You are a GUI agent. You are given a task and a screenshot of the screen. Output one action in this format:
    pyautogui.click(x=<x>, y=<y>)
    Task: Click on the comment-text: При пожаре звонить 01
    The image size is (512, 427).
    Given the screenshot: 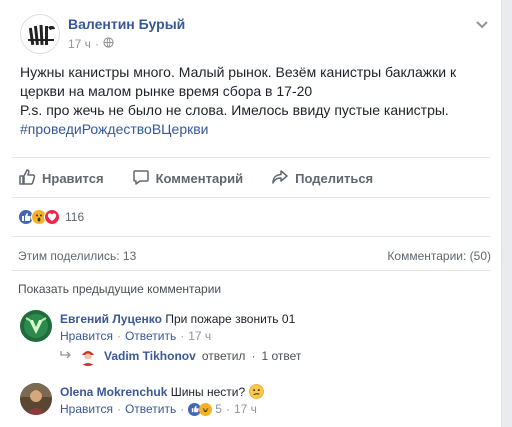 What is the action you would take?
    pyautogui.click(x=230, y=319)
    